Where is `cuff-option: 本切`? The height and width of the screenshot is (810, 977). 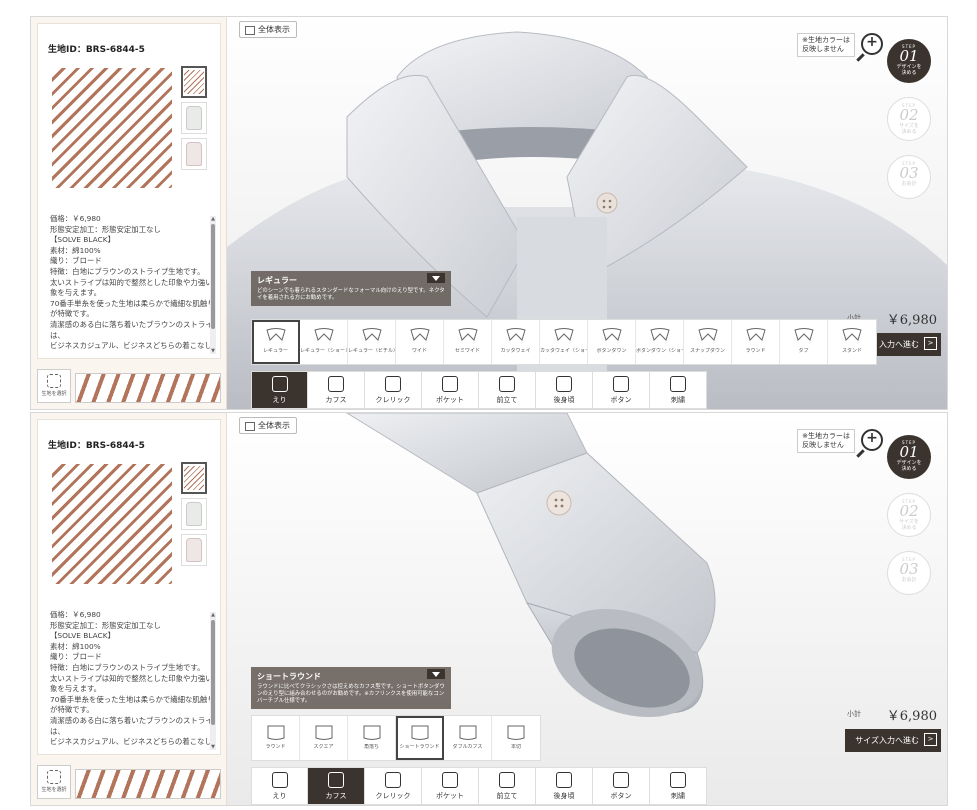 cuff-option: 本切 is located at coordinates (516, 738).